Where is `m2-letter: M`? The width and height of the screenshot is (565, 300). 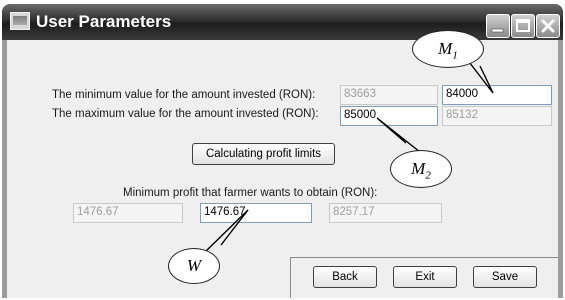
m2-letter: M is located at coordinates (418, 168).